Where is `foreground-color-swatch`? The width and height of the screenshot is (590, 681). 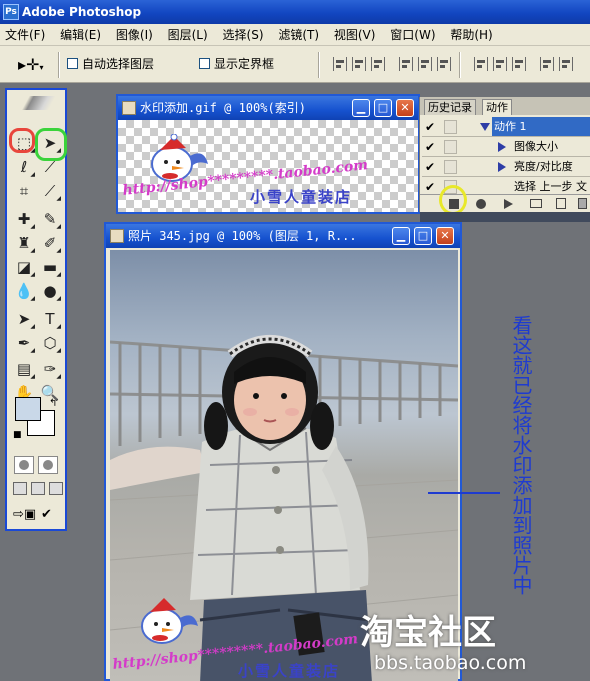
foreground-color-swatch is located at coordinates (28, 409).